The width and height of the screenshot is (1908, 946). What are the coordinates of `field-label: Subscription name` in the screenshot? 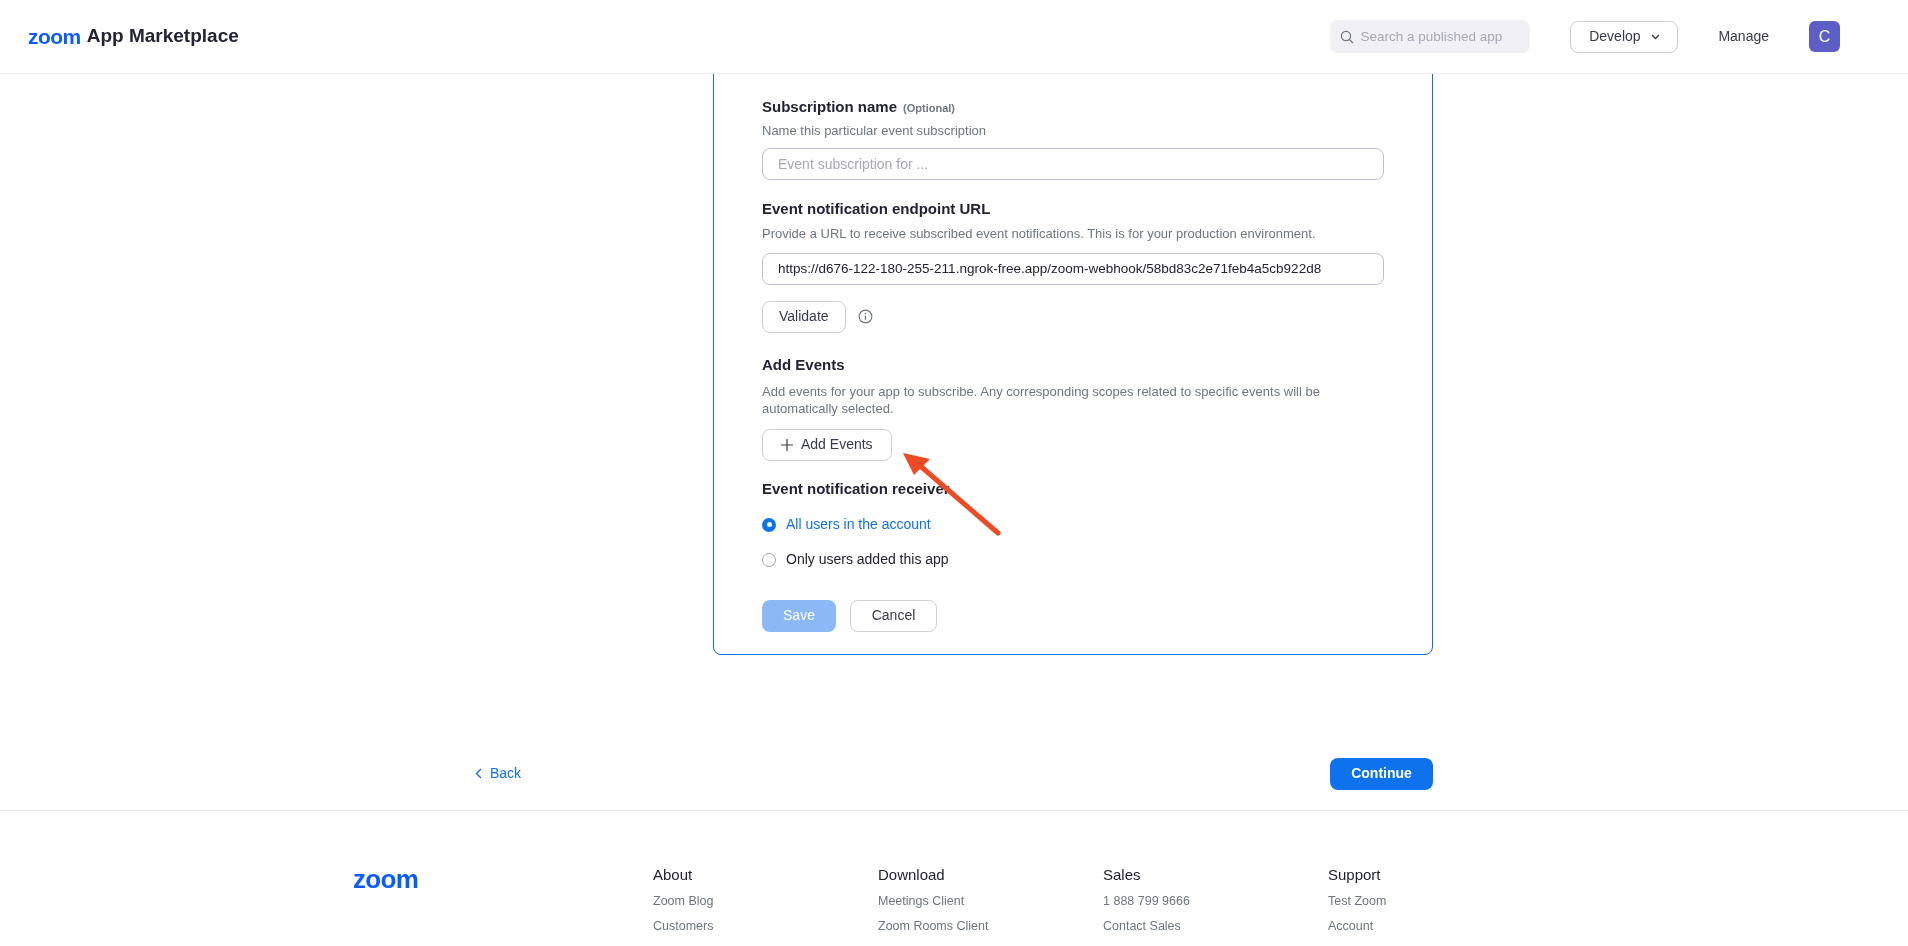 It's located at (830, 107).